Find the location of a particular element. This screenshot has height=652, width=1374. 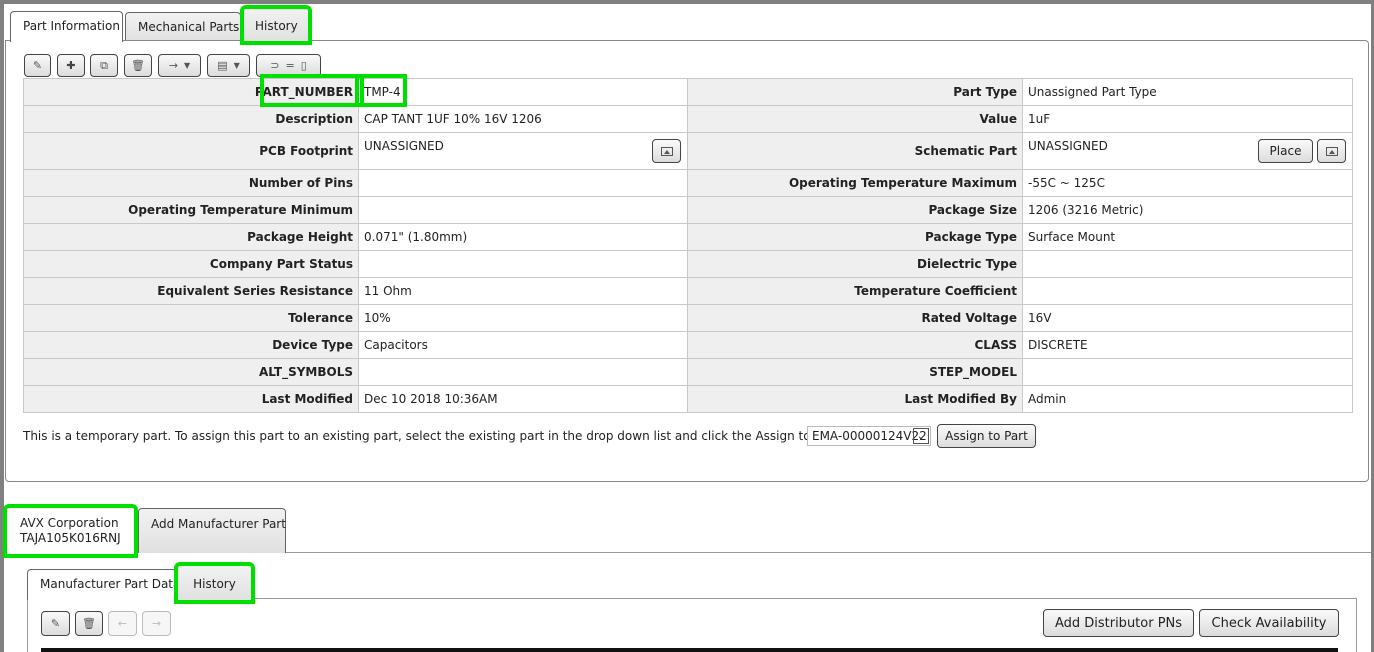

package-type-label: Package Type is located at coordinates (855, 237).